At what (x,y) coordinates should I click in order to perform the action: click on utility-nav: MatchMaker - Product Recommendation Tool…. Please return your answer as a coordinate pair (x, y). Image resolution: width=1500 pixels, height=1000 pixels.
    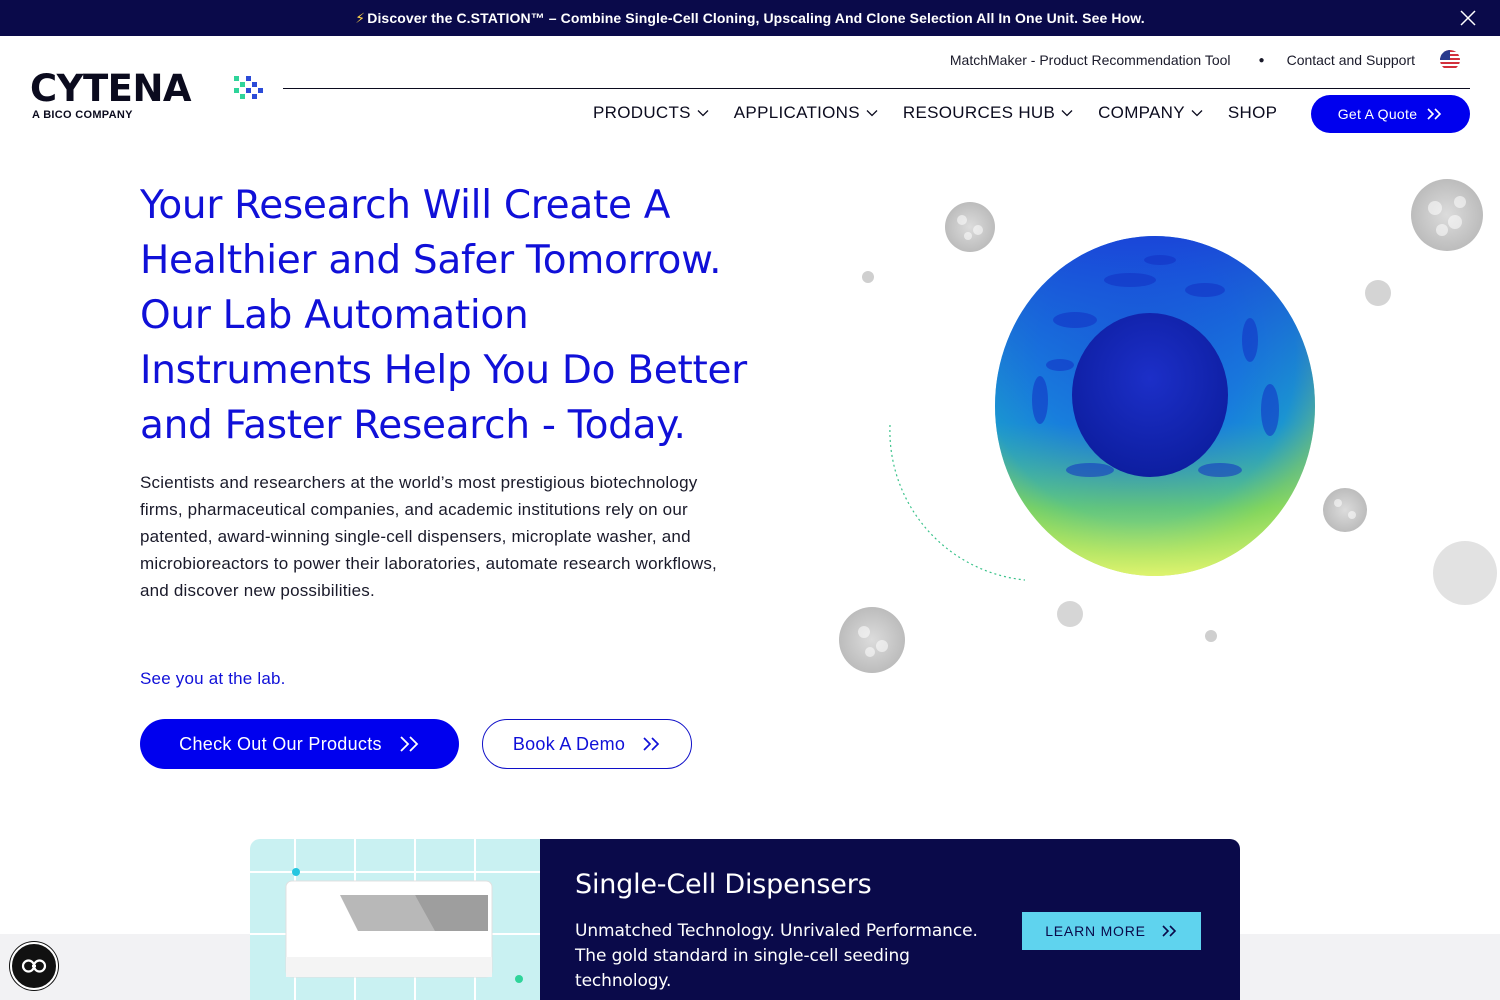
    Looking at the image, I should click on (1205, 60).